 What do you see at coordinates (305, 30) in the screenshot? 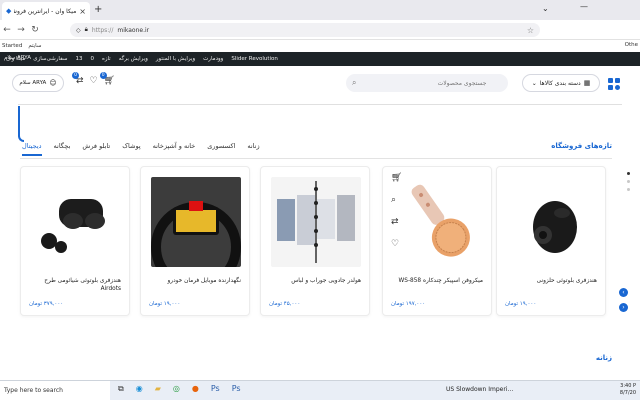
I see `address-bar: ◇ 🔒︎ https:// mikaone.ir ☆` at bounding box center [305, 30].